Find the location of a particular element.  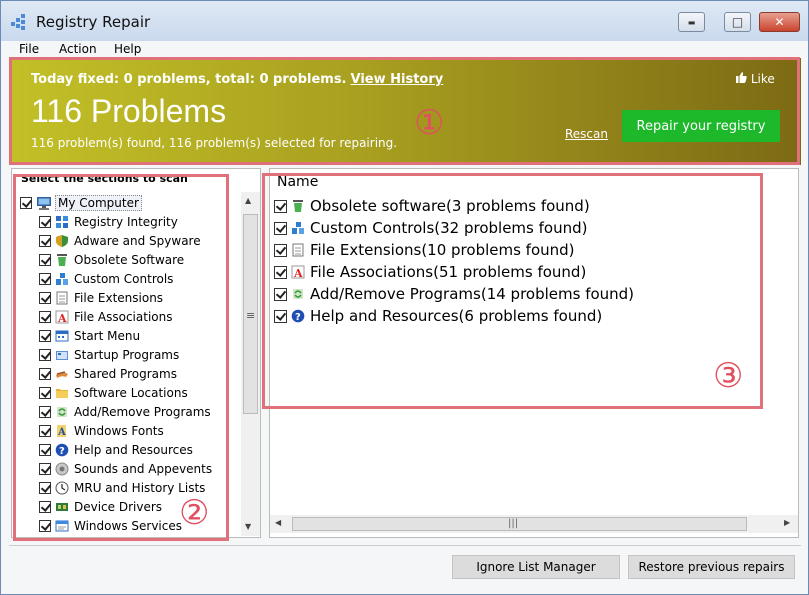

menu-action: Action is located at coordinates (78, 49).